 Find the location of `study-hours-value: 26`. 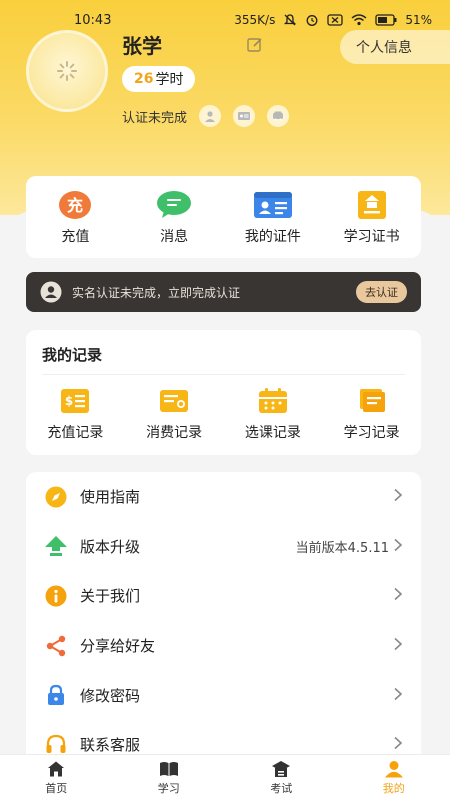

study-hours-value: 26 is located at coordinates (144, 79).